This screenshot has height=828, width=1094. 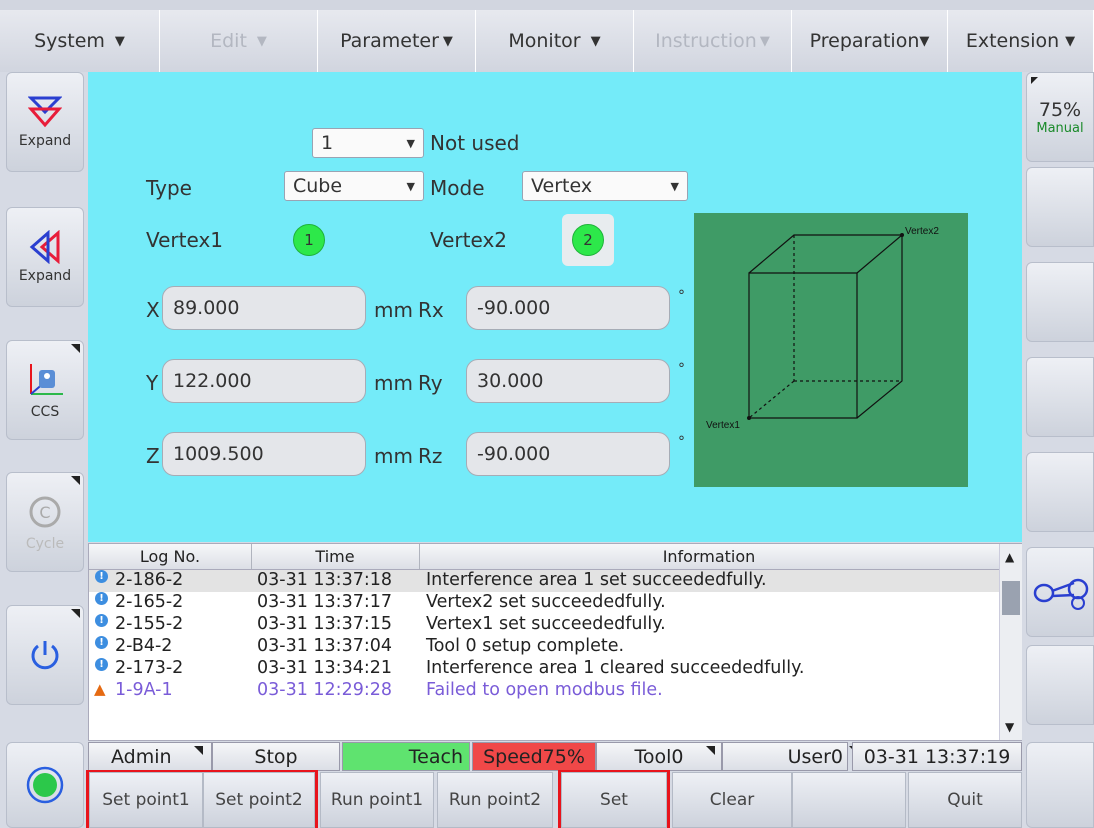 I want to click on menu-monitor: Monitor ▼, so click(x=555, y=41).